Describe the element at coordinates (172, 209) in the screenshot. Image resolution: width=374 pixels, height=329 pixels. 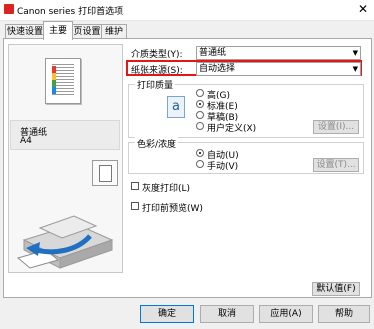
I see `preview-label: 打印前预览(W)` at that location.